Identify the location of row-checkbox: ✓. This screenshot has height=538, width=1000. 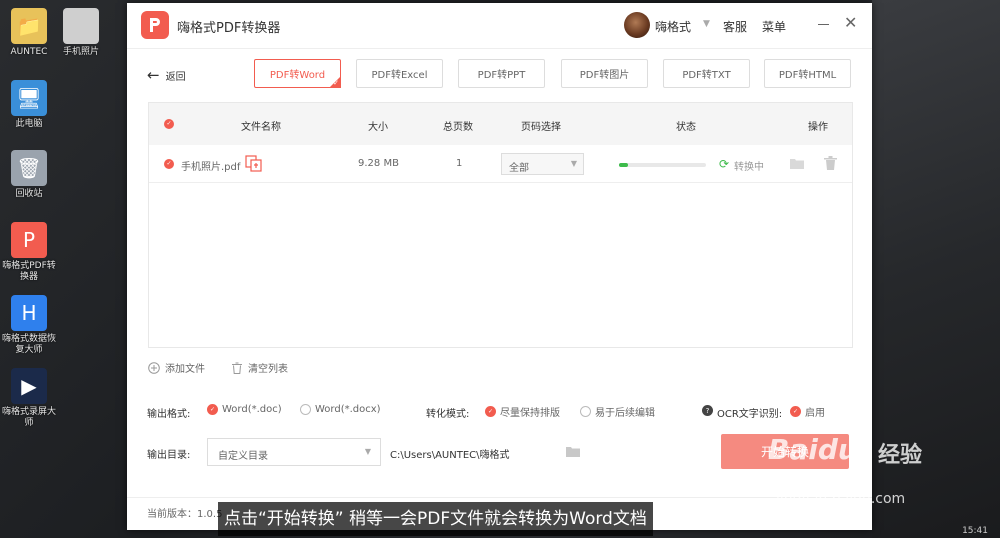
(169, 164).